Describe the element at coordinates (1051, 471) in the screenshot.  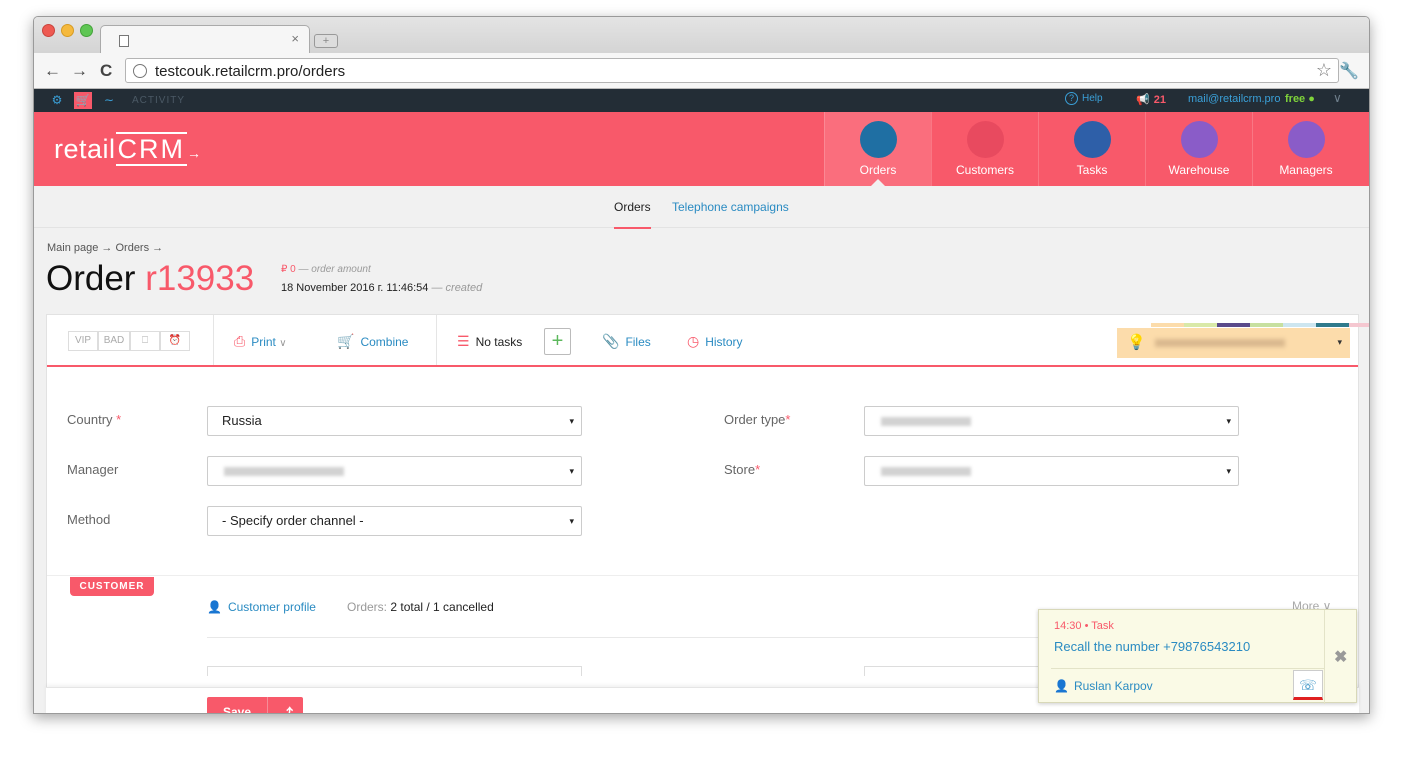
I see `store-select: ▾` at that location.